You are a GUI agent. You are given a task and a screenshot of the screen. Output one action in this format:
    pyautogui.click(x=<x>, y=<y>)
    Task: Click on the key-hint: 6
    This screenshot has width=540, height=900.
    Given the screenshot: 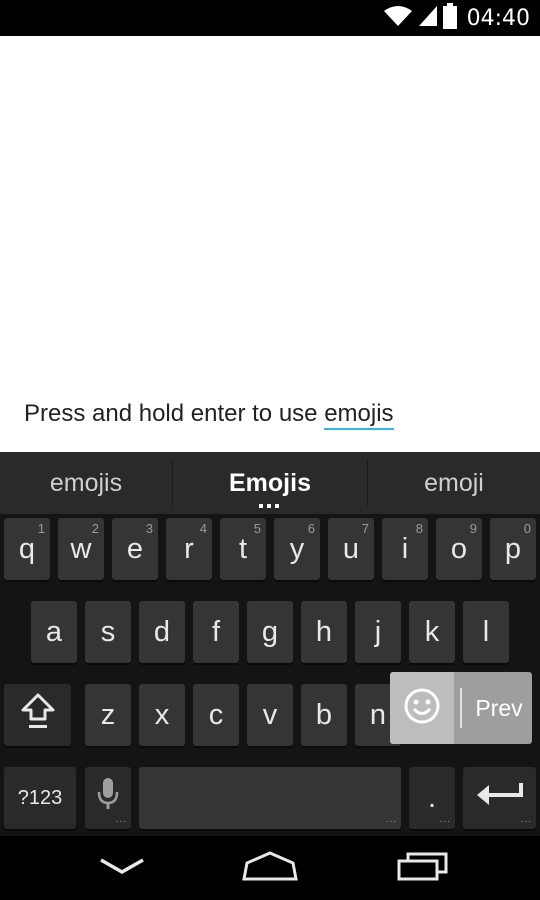 What is the action you would take?
    pyautogui.click(x=311, y=528)
    